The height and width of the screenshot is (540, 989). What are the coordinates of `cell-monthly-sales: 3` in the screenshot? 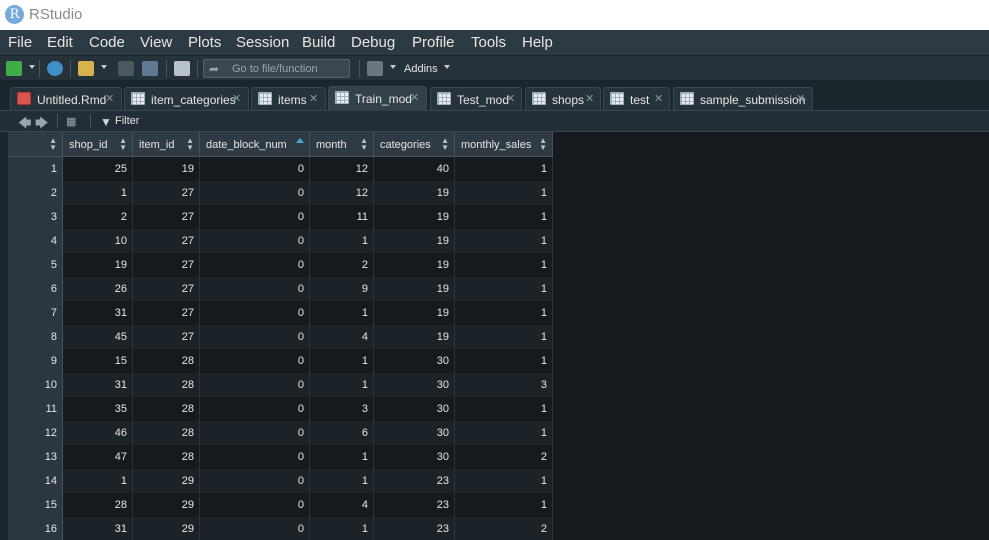 It's located at (504, 385).